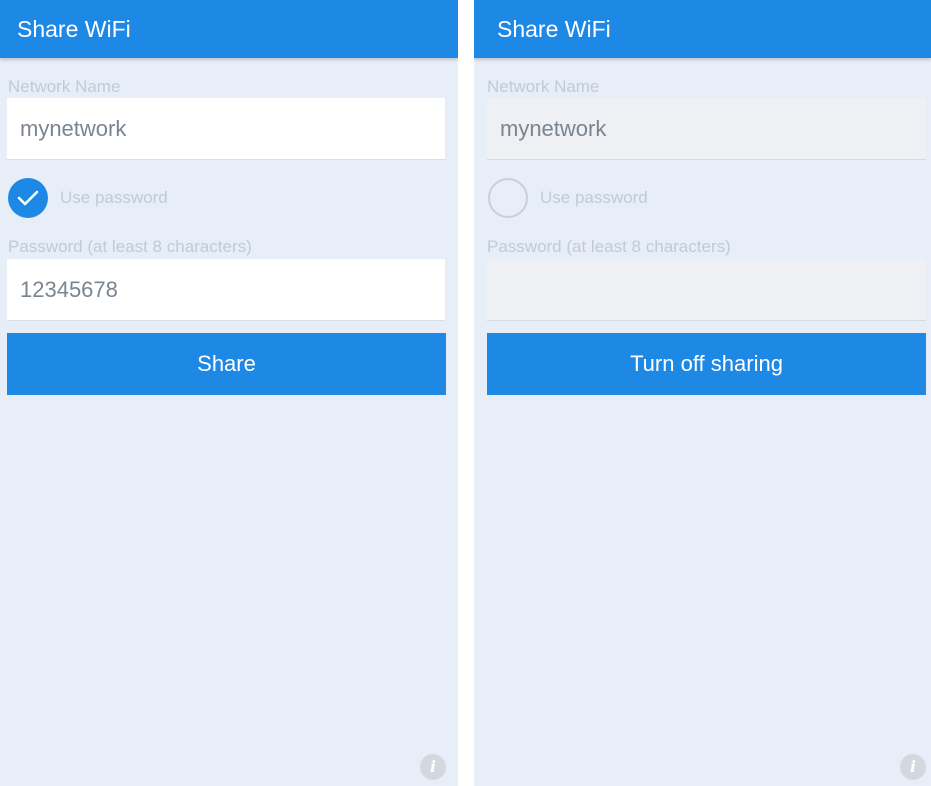 The width and height of the screenshot is (931, 786). What do you see at coordinates (706, 364) in the screenshot?
I see `turn-off-sharing-button: Turn off sharing` at bounding box center [706, 364].